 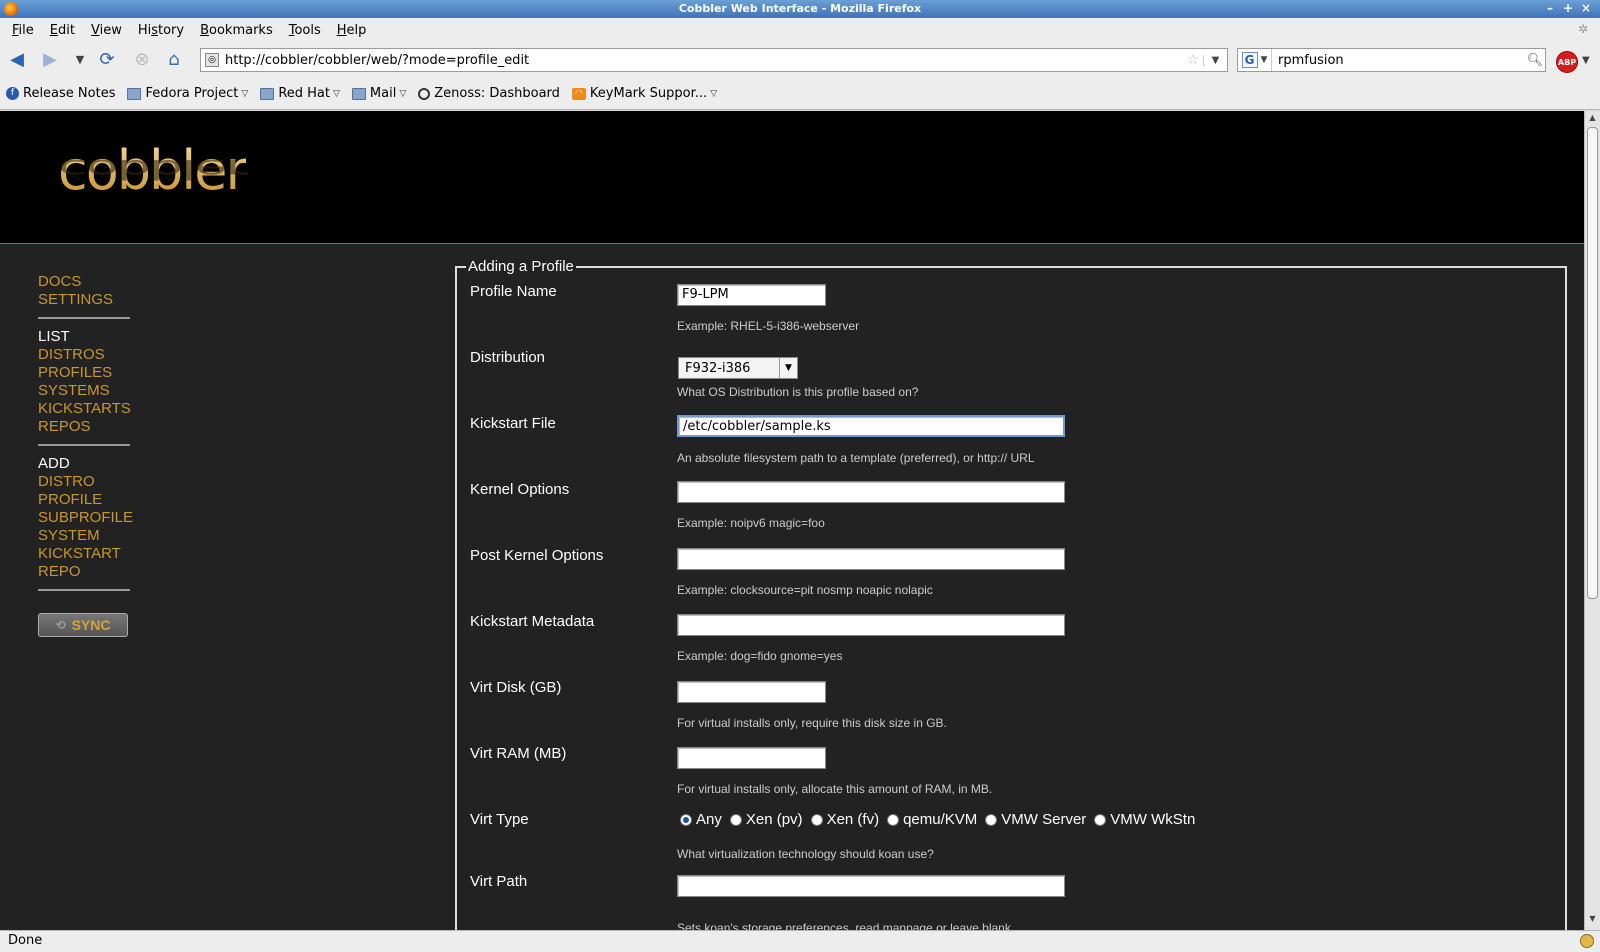 What do you see at coordinates (84, 500) in the screenshot?
I see `sidebar-item-add-profile: PROFILE` at bounding box center [84, 500].